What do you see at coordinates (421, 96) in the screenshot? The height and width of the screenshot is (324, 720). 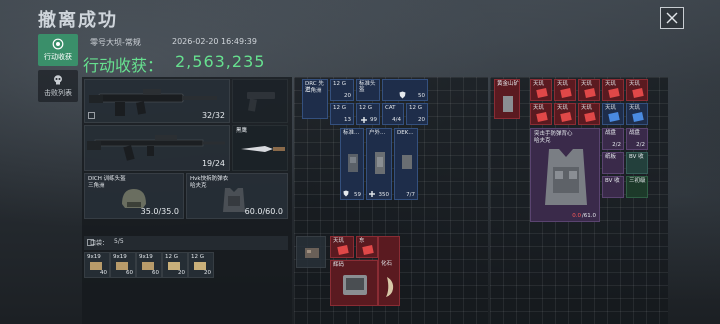 I see `item-count: 50` at bounding box center [421, 96].